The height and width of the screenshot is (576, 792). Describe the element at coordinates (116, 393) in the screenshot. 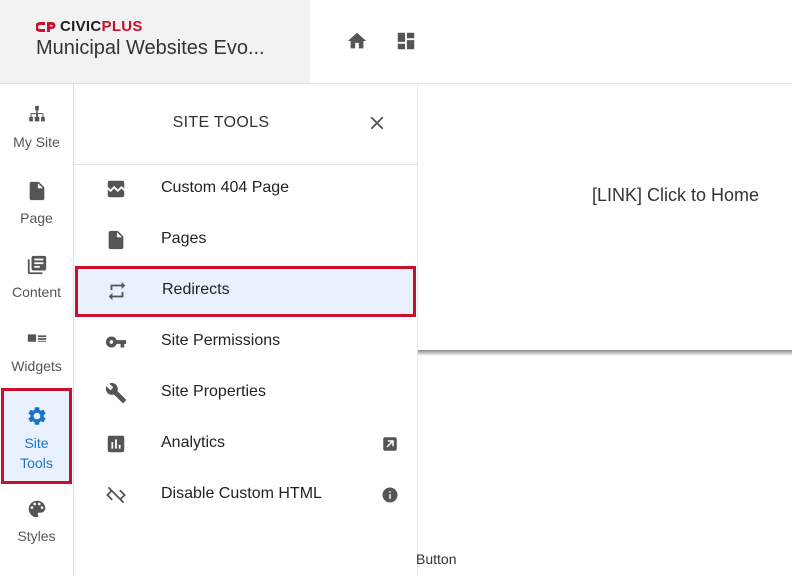

I see `wrench-icon` at that location.